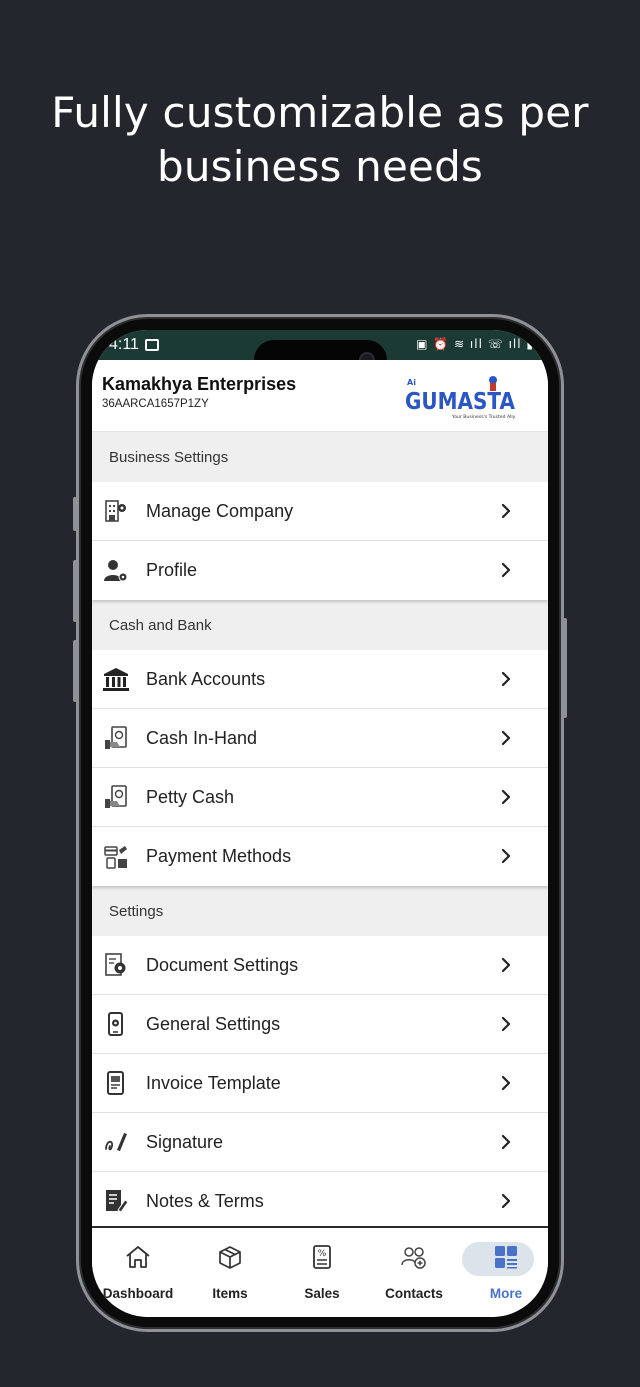 This screenshot has height=1387, width=640. Describe the element at coordinates (75, 591) in the screenshot. I see `phone-volume-up-button` at that location.